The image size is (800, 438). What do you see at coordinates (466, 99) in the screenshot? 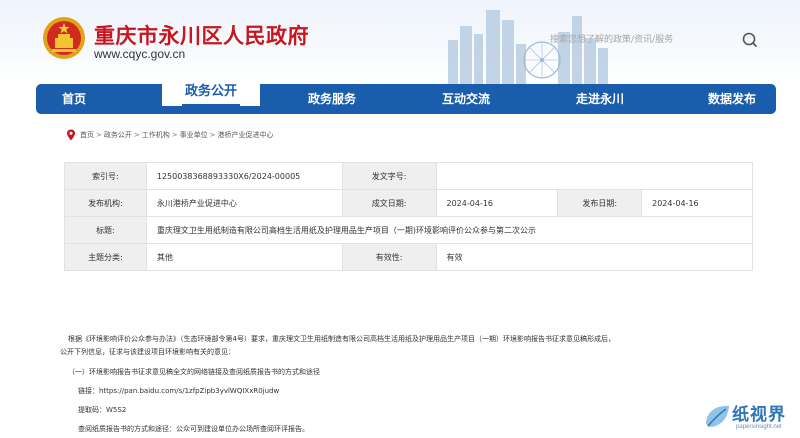
I see `nav-item-interaction: 互动交流` at bounding box center [466, 99].